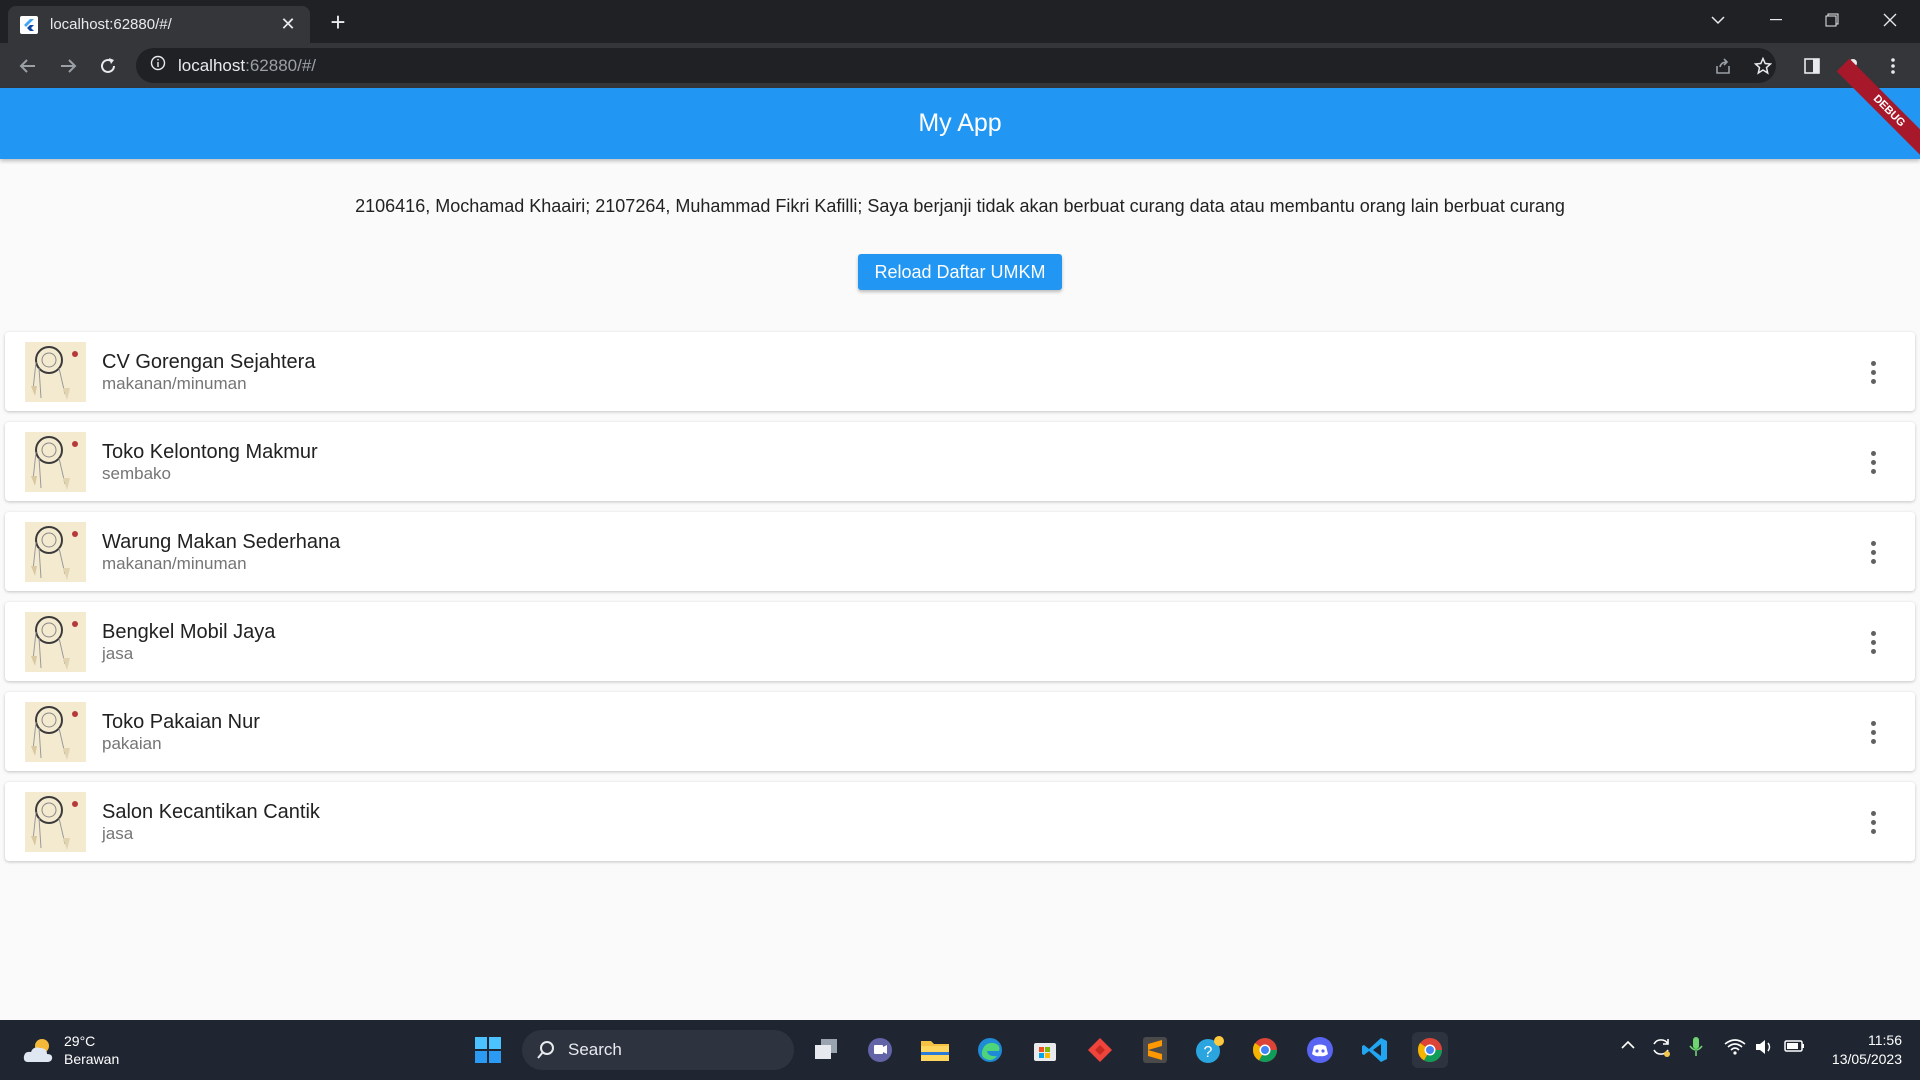 This screenshot has width=1920, height=1080. What do you see at coordinates (1375, 1050) in the screenshot?
I see `vscode-icon` at bounding box center [1375, 1050].